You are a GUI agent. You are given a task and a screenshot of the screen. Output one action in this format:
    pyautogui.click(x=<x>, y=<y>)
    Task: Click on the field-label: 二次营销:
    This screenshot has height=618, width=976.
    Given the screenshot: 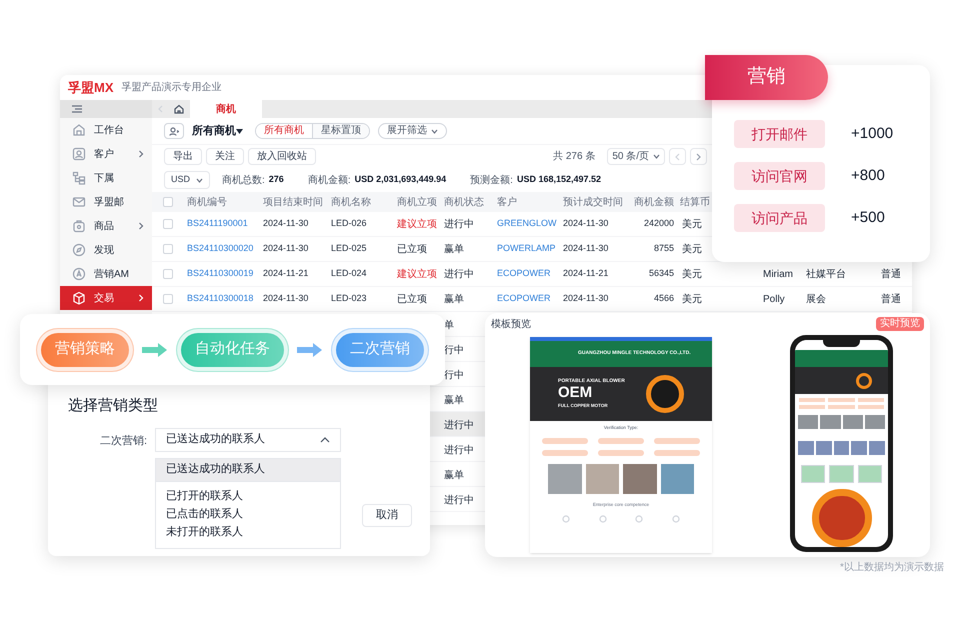 What is the action you would take?
    pyautogui.click(x=123, y=441)
    